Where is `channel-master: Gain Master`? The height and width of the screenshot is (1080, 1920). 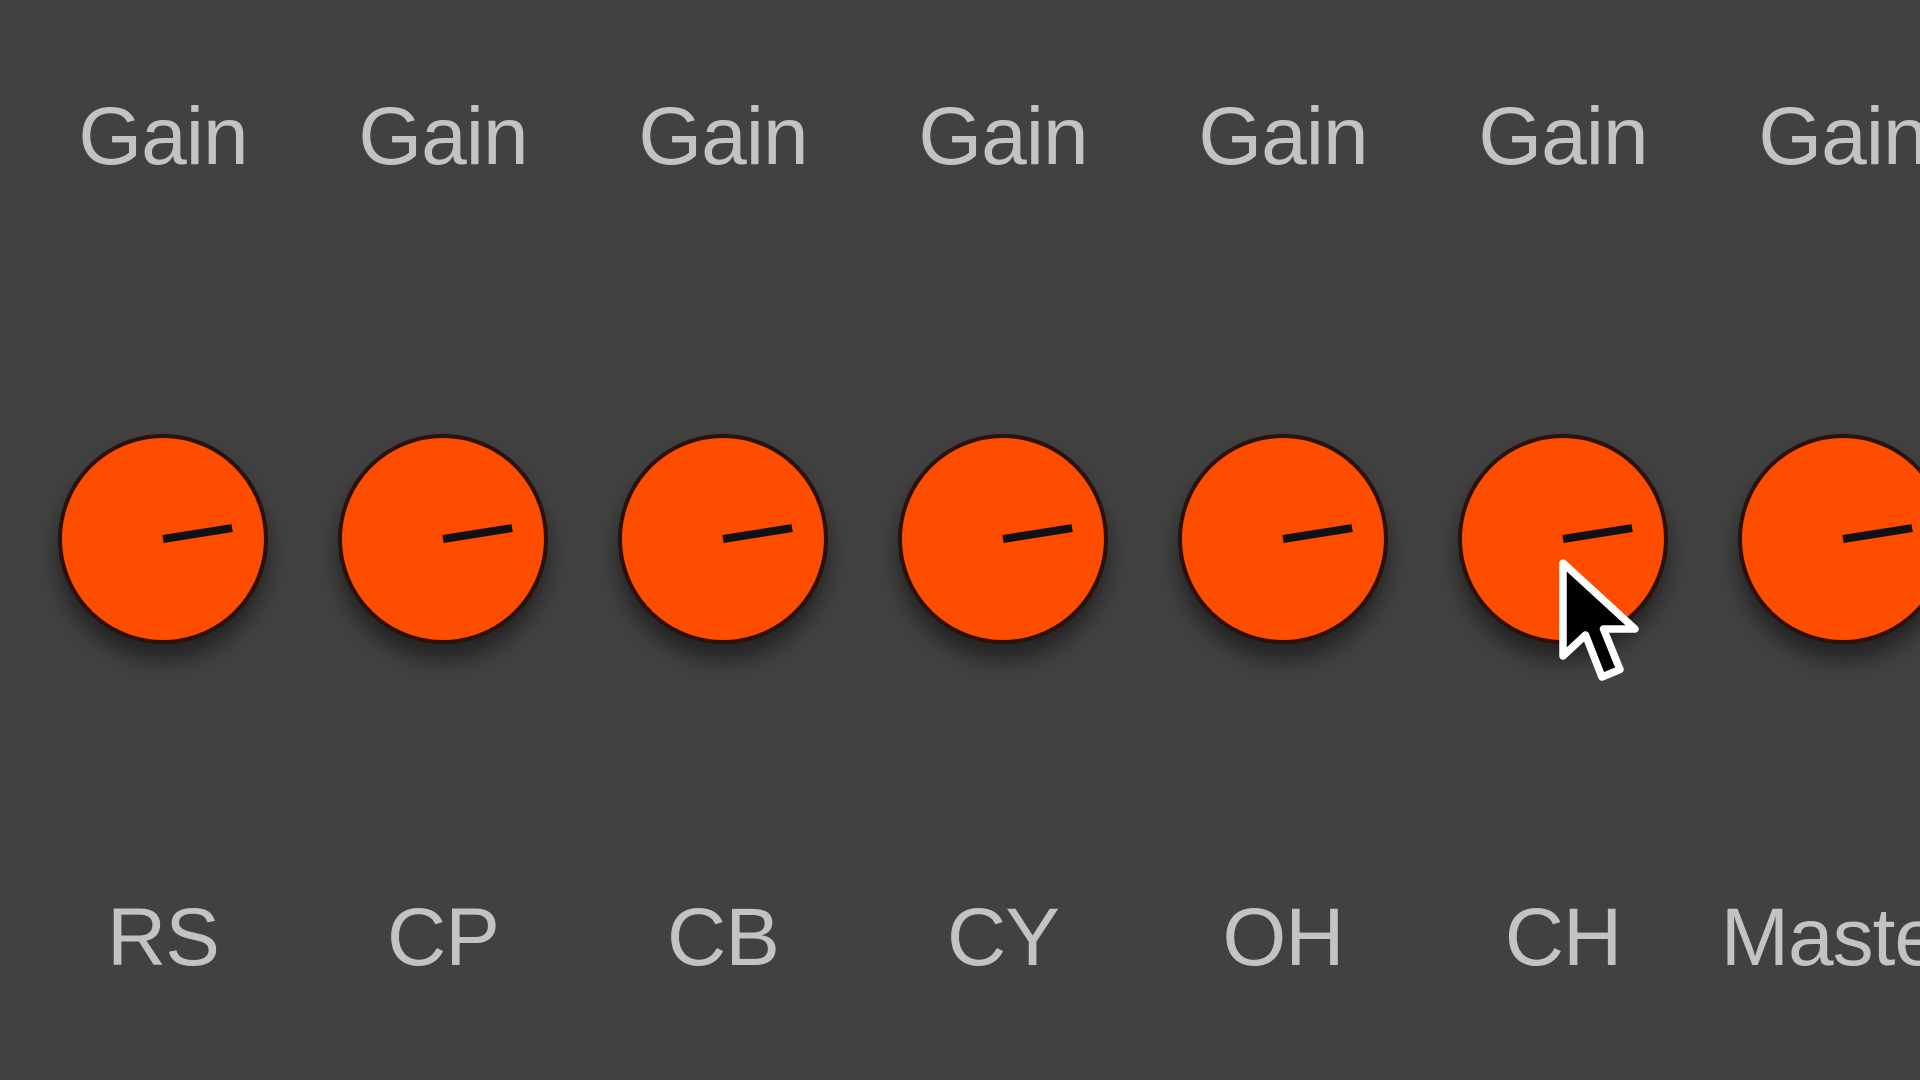
channel-master: Gain Master is located at coordinates (1816, 540).